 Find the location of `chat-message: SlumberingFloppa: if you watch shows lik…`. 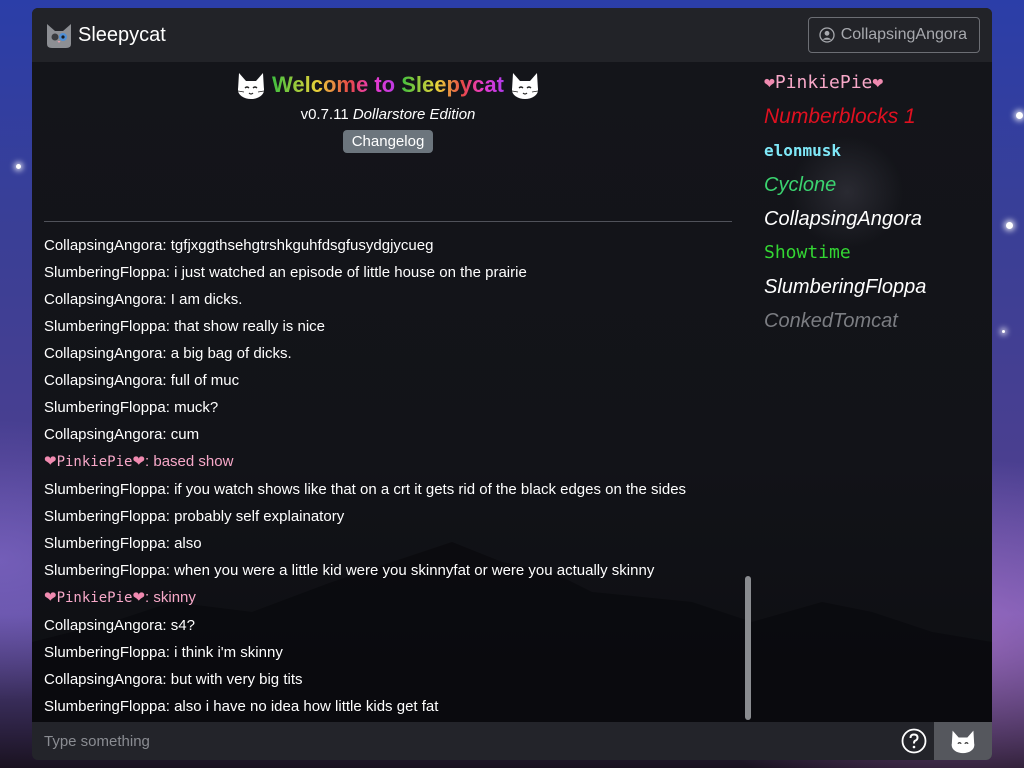

chat-message: SlumberingFloppa: if you watch shows lik… is located at coordinates (388, 489).